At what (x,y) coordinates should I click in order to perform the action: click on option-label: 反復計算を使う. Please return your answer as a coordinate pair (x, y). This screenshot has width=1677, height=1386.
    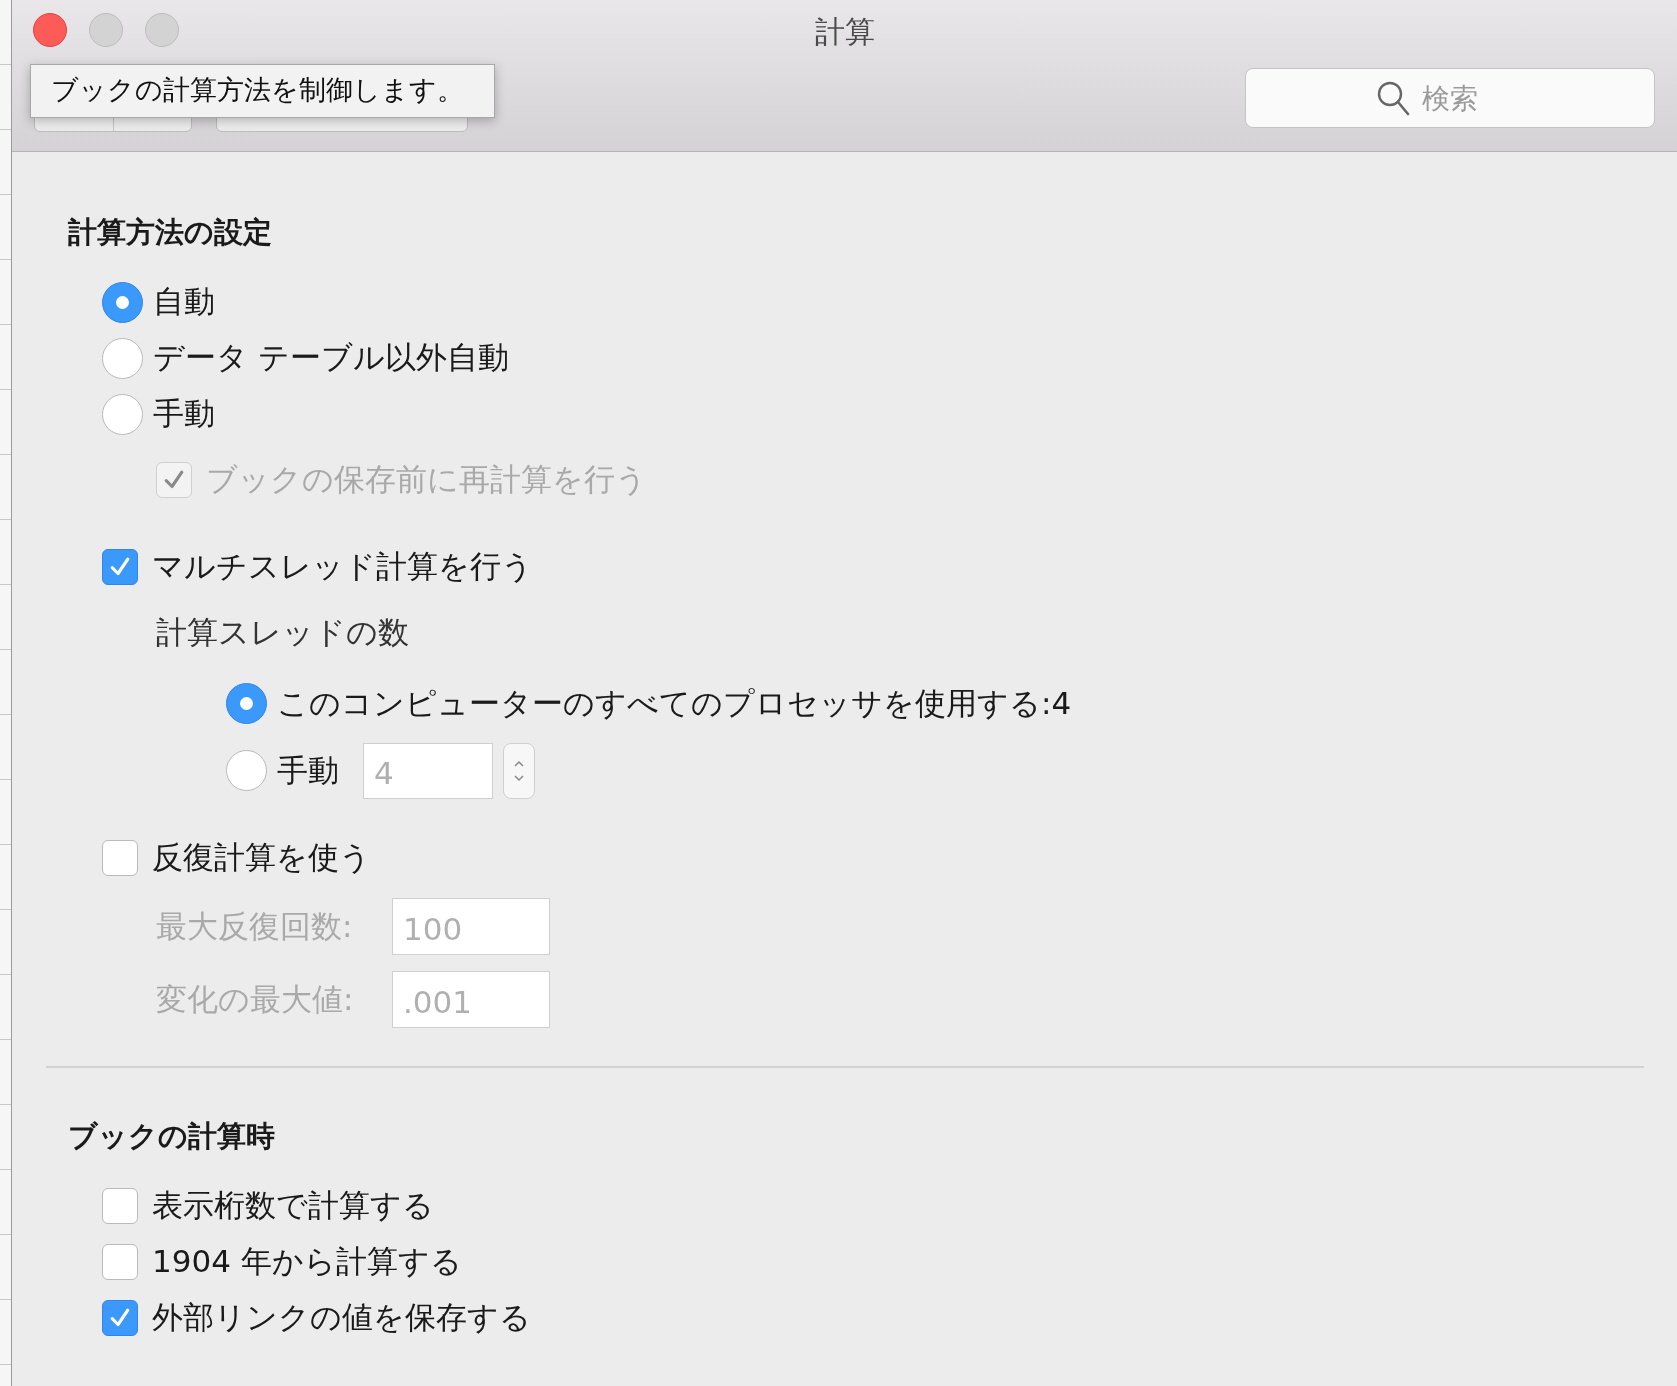
    Looking at the image, I should click on (261, 857).